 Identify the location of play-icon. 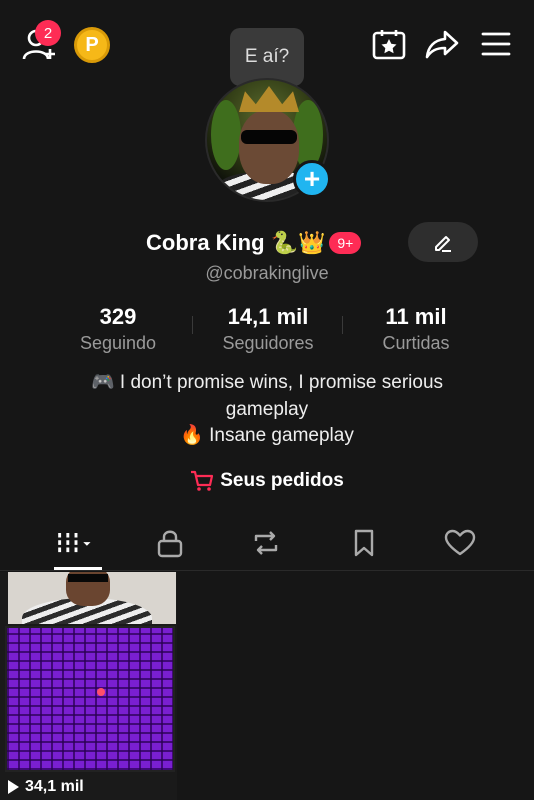
(13, 787).